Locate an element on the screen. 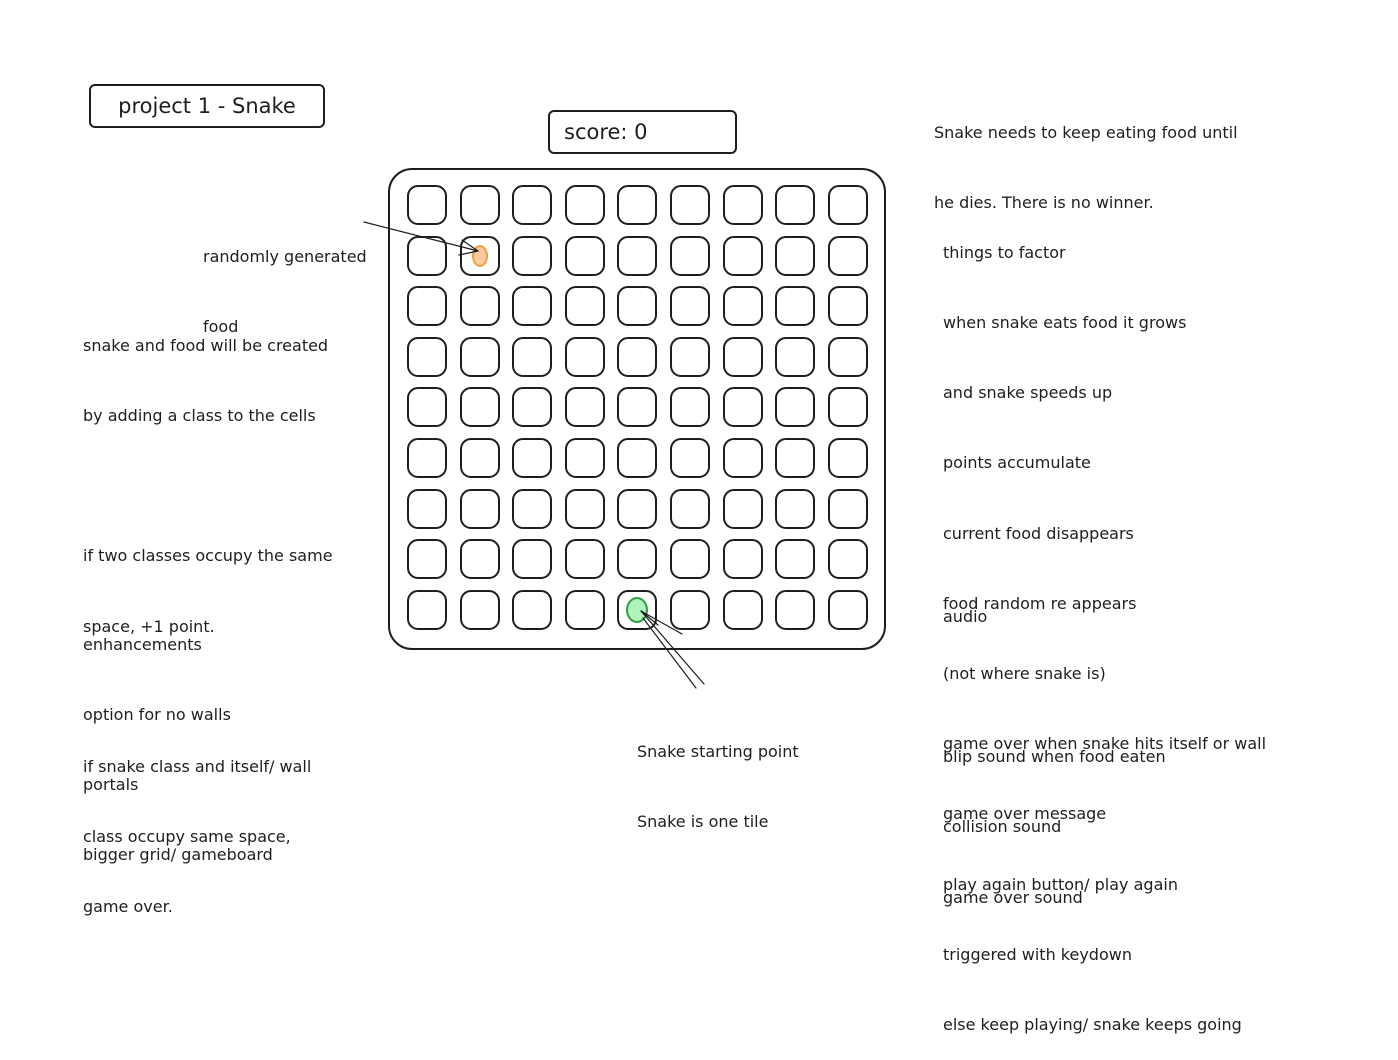 The width and height of the screenshot is (1398, 1060). factor-line: things to factor is located at coordinates (1004, 252).